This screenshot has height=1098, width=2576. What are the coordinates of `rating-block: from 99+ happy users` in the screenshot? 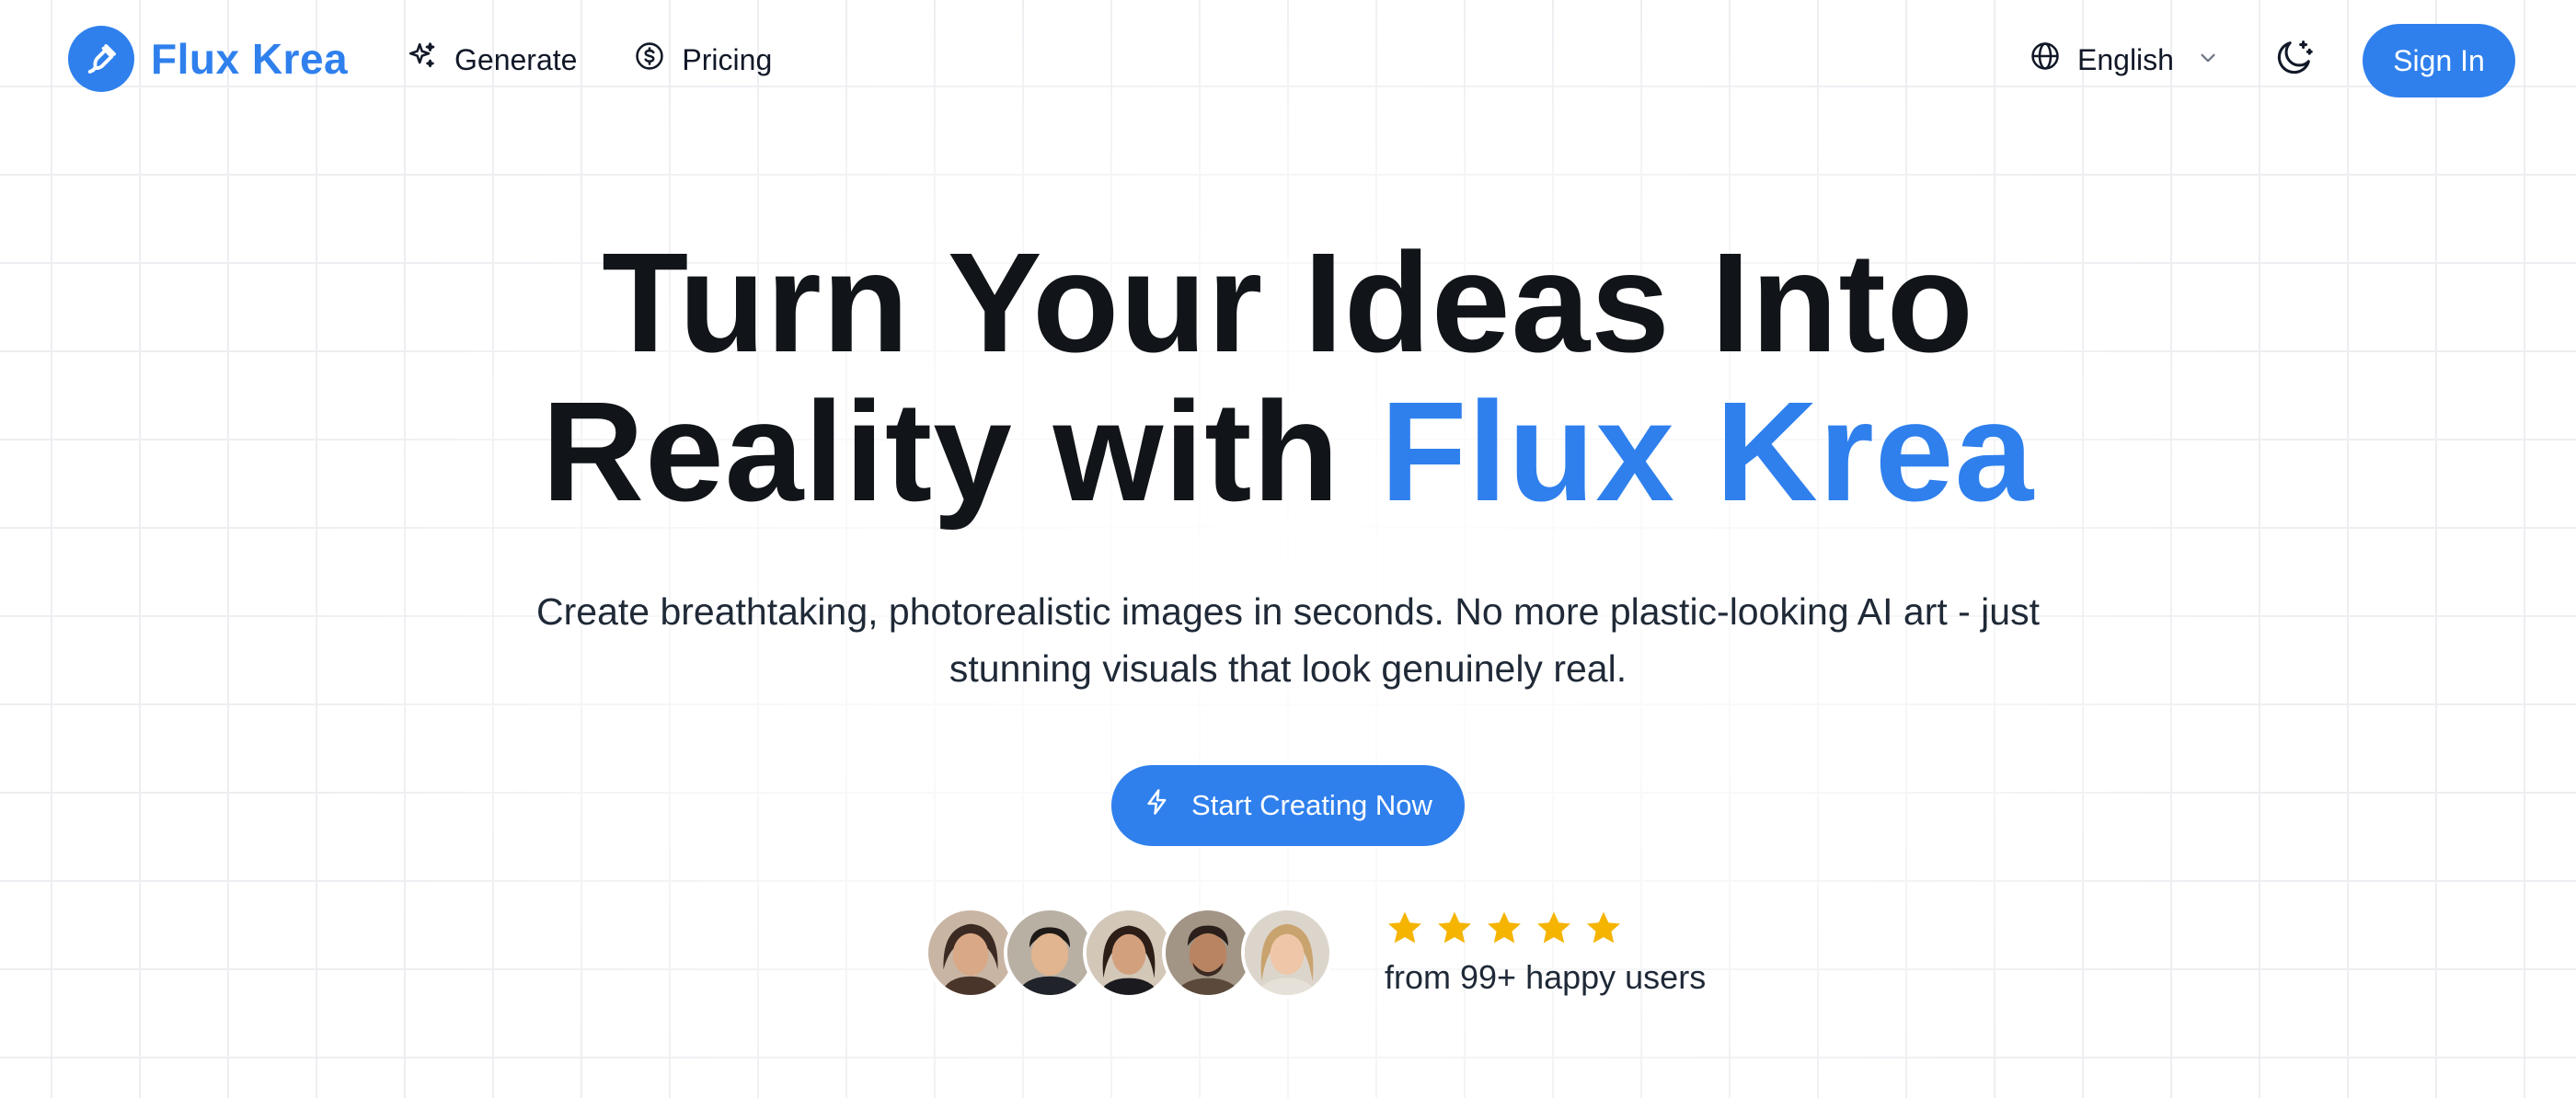 It's located at (1545, 953).